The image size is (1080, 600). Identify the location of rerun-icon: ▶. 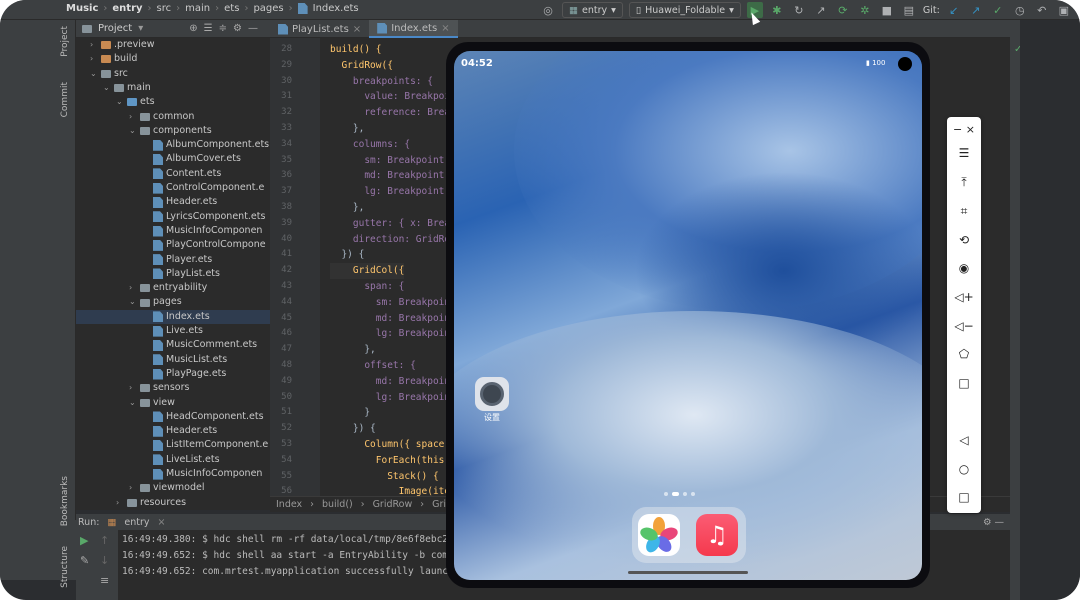
(84, 540).